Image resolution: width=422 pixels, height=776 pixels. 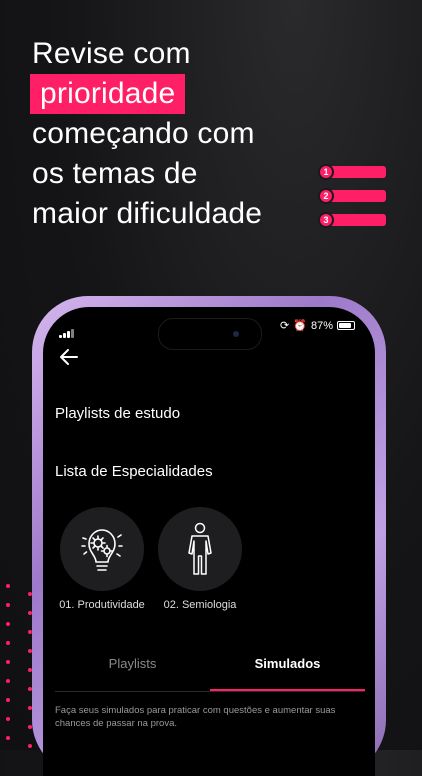 What do you see at coordinates (108, 94) in the screenshot?
I see `headline-highlight: prioridade` at bounding box center [108, 94].